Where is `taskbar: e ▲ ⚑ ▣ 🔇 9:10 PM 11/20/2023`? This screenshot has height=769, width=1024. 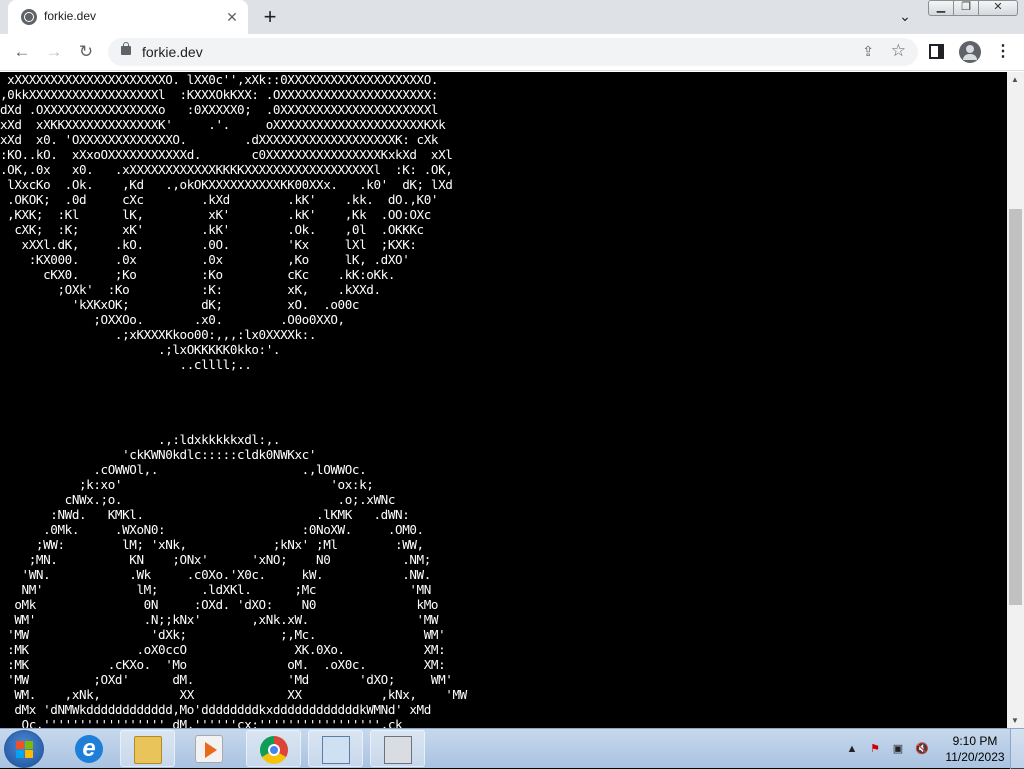
taskbar: e ▲ ⚑ ▣ 🔇 9:10 PM 11/20/2023 is located at coordinates (512, 748).